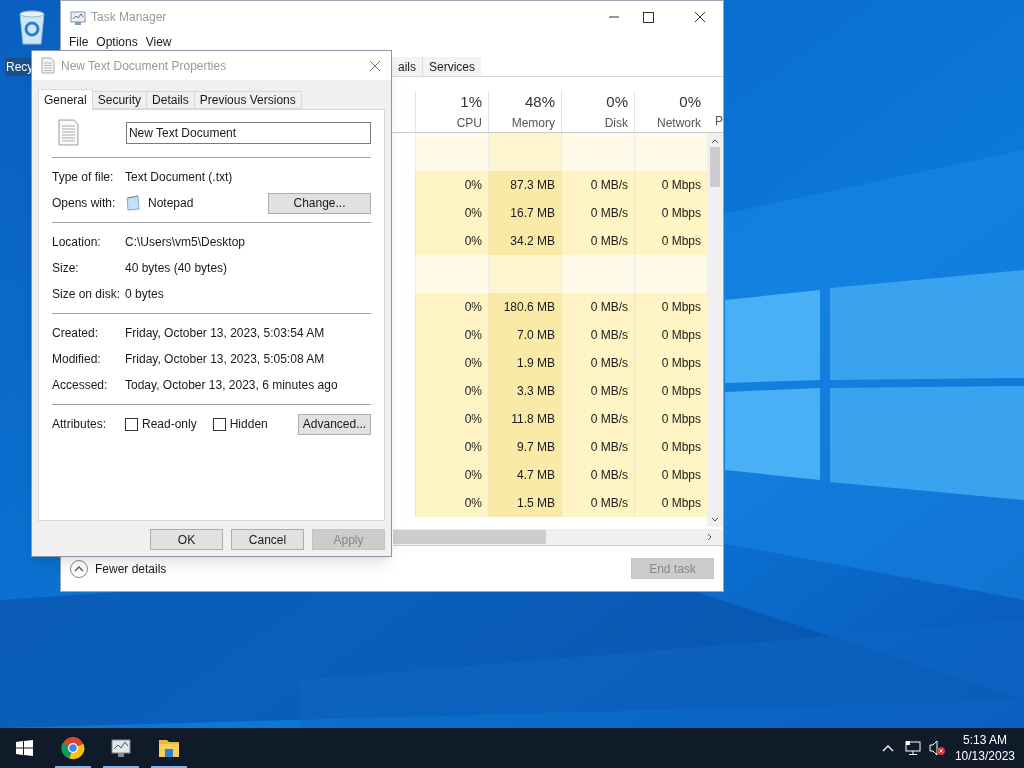 The width and height of the screenshot is (1024, 768). Describe the element at coordinates (524, 419) in the screenshot. I see `table-cell: 11.8 MB` at that location.